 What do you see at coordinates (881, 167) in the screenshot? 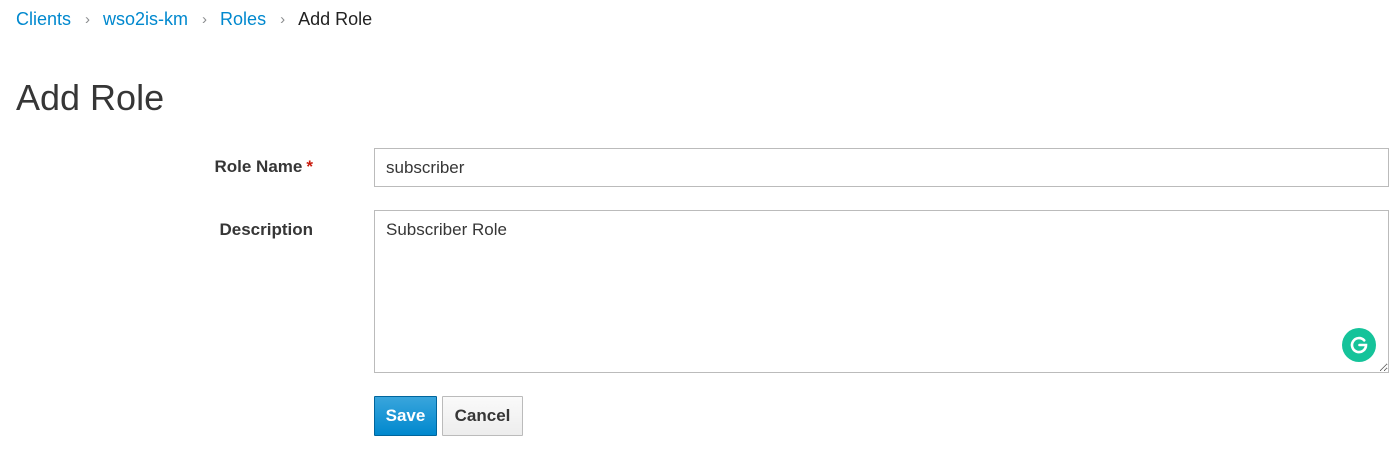
I see `role-name-input` at bounding box center [881, 167].